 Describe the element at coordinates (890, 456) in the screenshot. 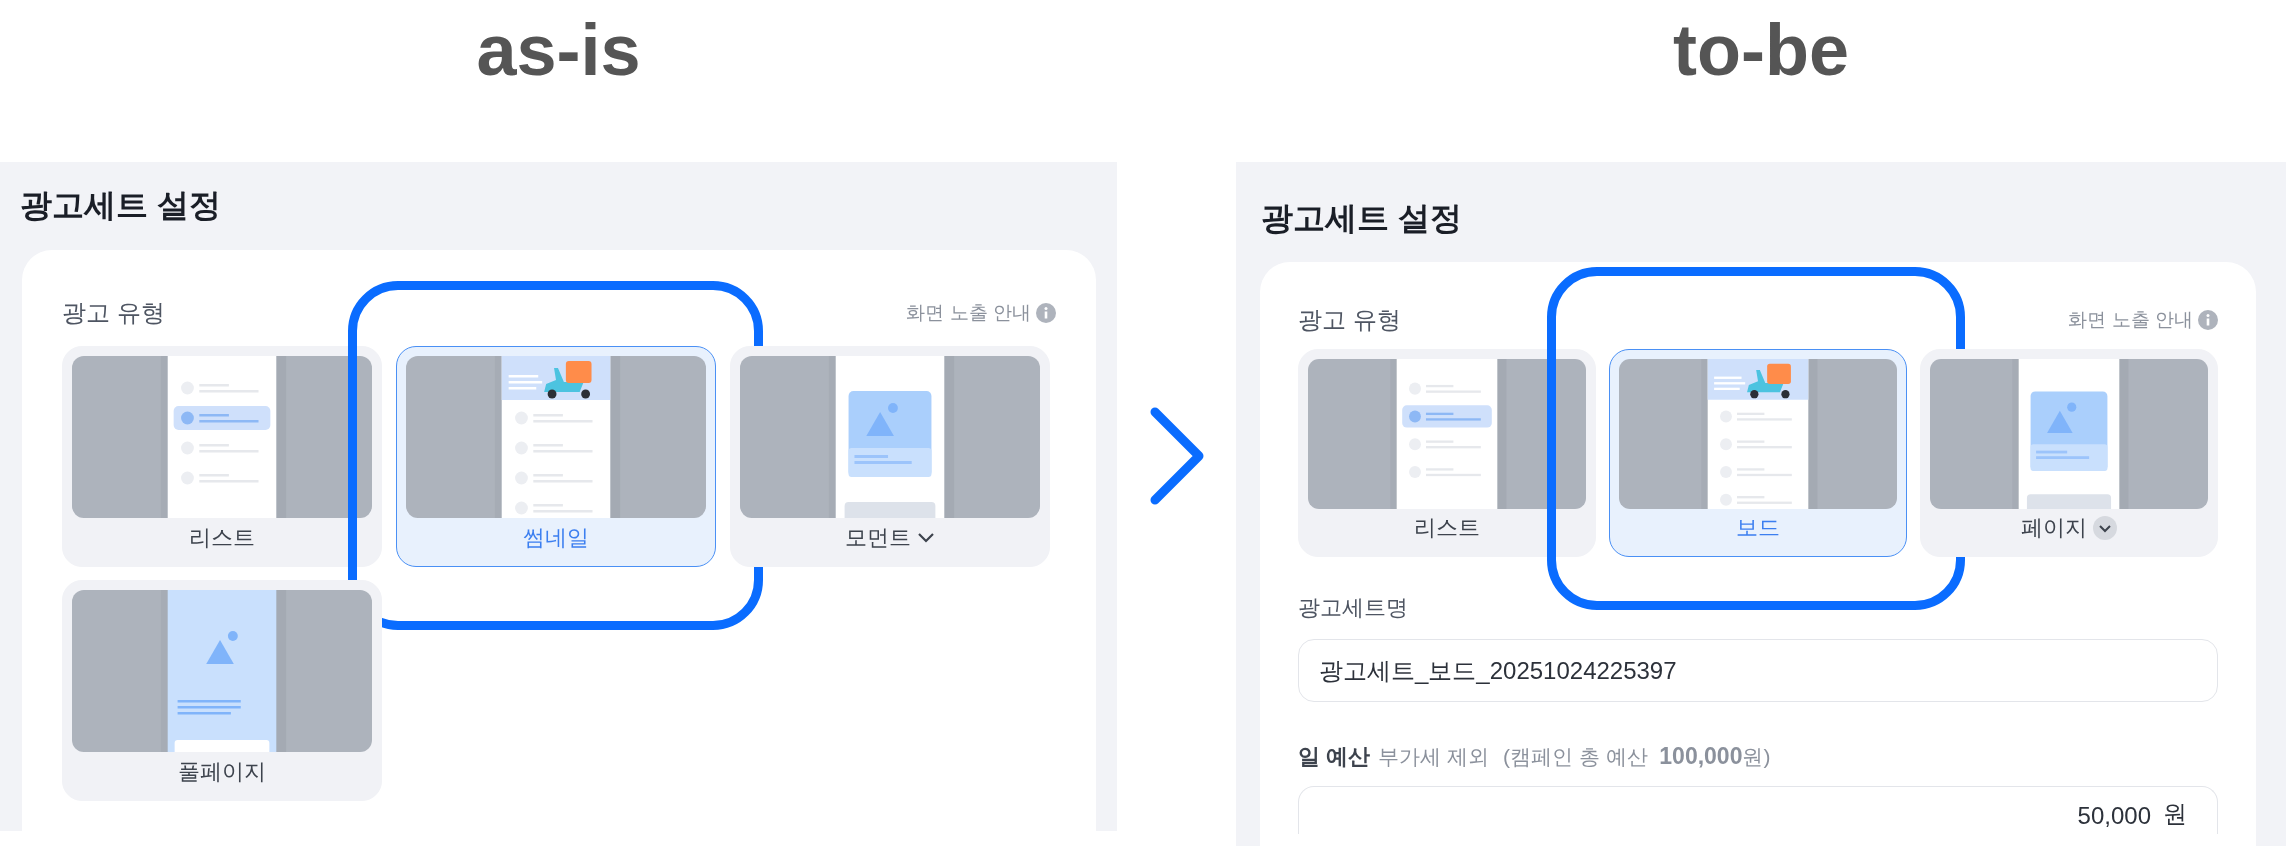

I see `ad-type-option: 모먼트` at that location.